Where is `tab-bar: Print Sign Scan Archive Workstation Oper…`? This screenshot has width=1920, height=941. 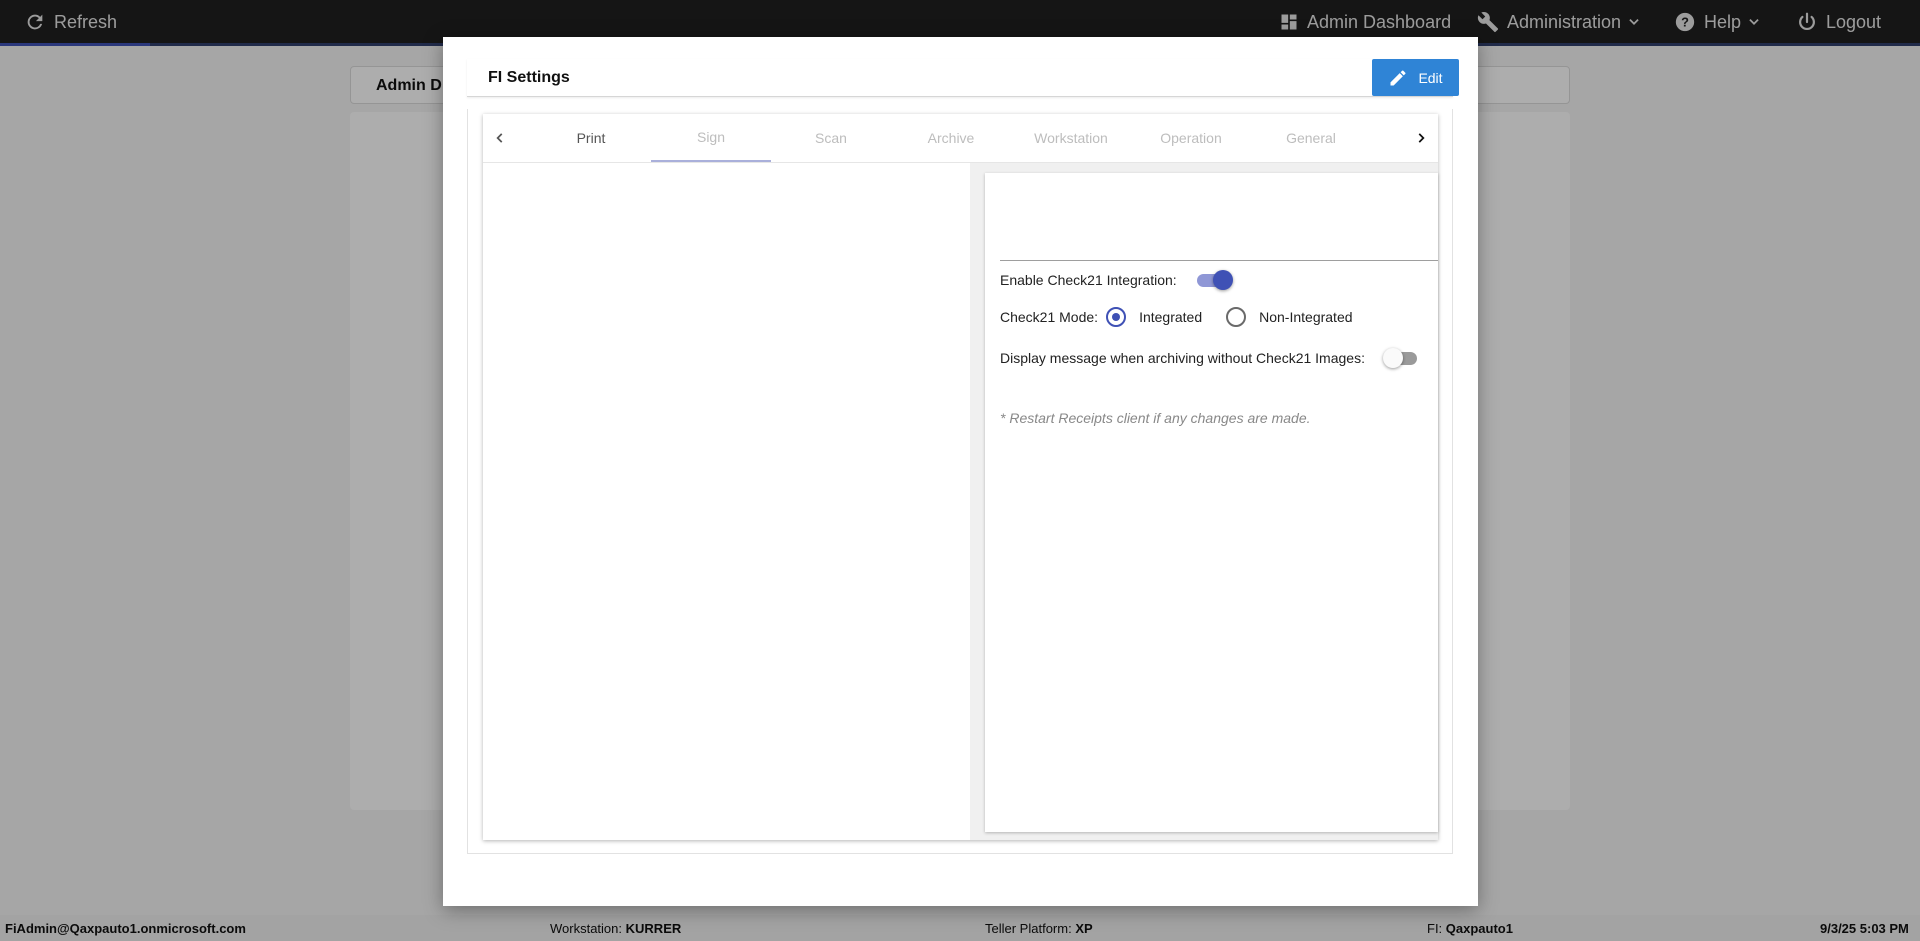
tab-bar: Print Sign Scan Archive Workstation Oper… is located at coordinates (960, 138).